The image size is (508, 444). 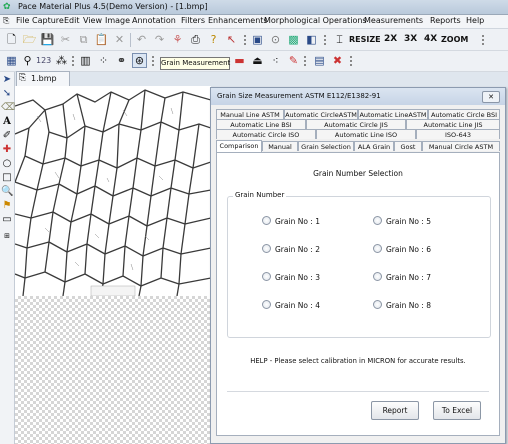 What do you see at coordinates (410, 39) in the screenshot?
I see `zoom-3x-button: 3X` at bounding box center [410, 39].